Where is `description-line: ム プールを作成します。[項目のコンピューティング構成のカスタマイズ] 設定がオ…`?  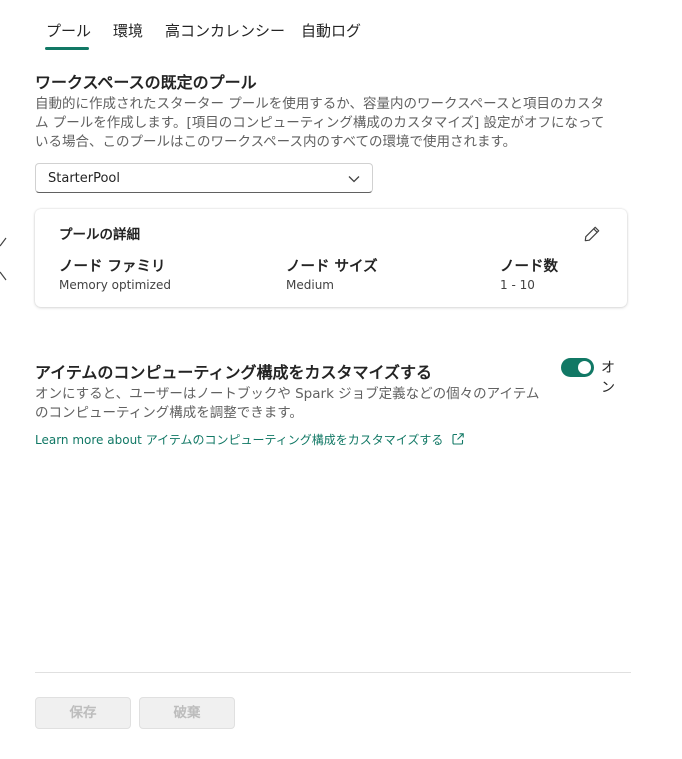 description-line: ム プールを作成します。[項目のコンピューティング構成のカスタマイズ] 設定がオ… is located at coordinates (320, 123).